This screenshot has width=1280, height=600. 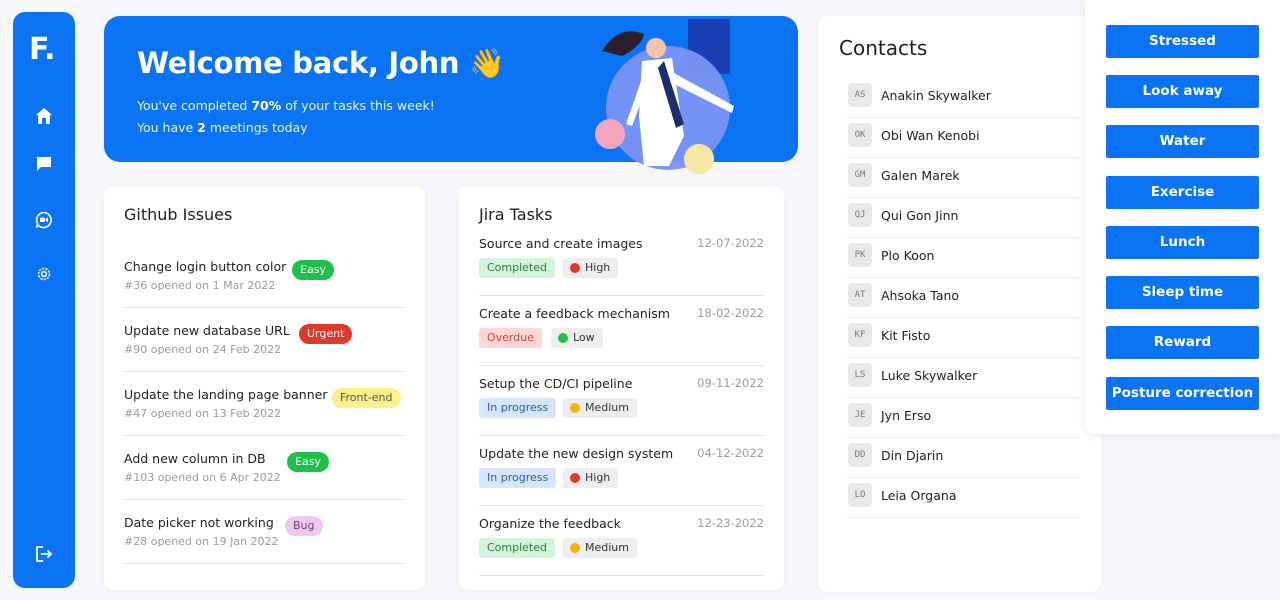 What do you see at coordinates (44, 554) in the screenshot?
I see `logout-icon` at bounding box center [44, 554].